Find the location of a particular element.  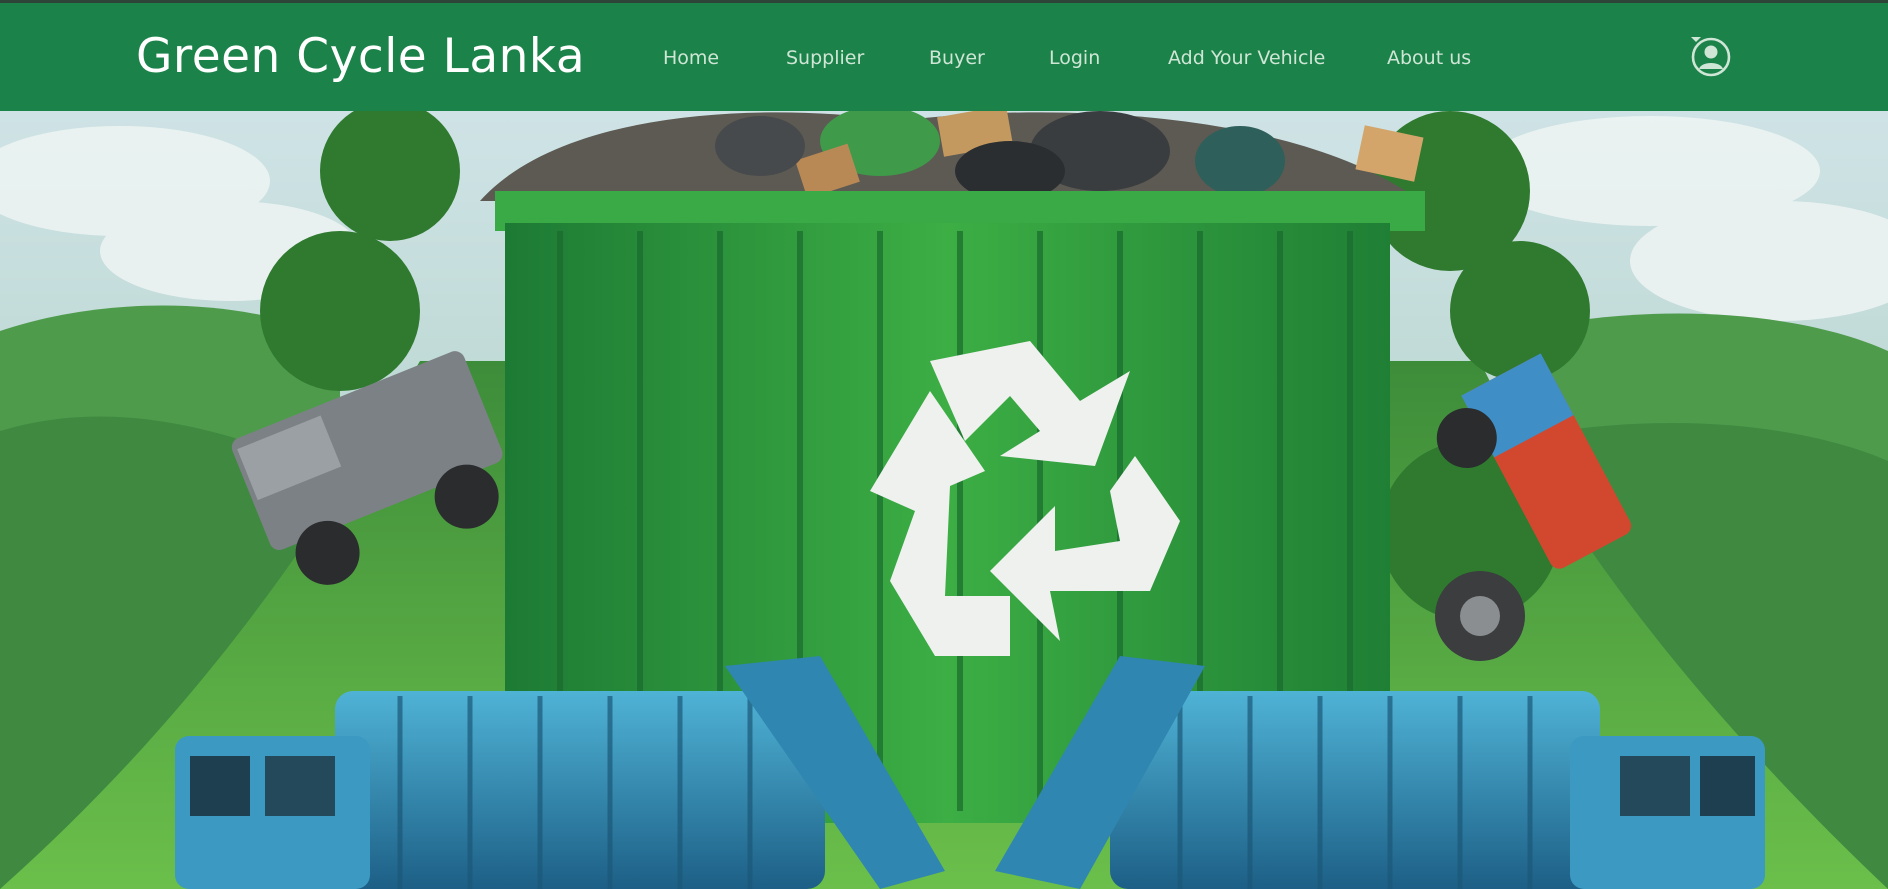

nav-supplier-link: Supplier is located at coordinates (825, 58).